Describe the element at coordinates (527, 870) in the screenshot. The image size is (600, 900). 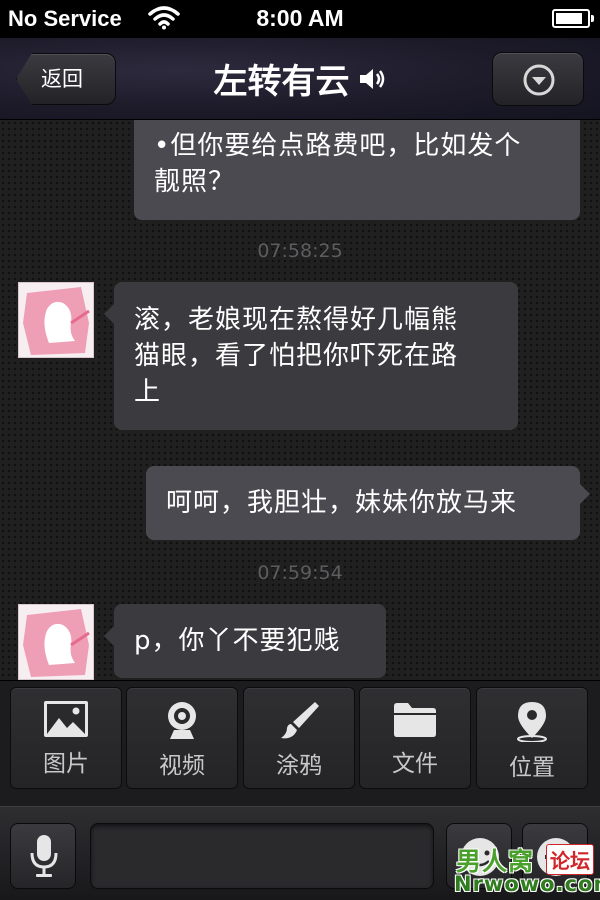
I see `site-watermark: 男人窝 论坛 Nrwowo.com` at that location.